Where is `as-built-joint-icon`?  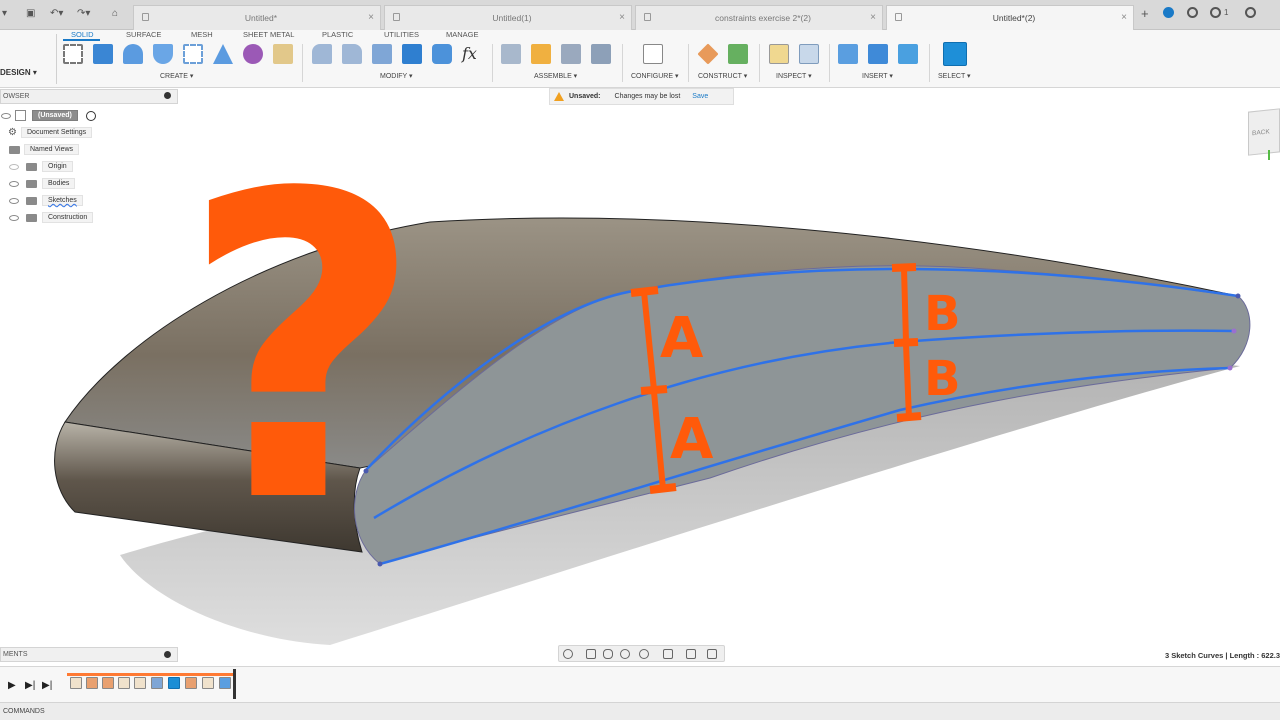
as-built-joint-icon is located at coordinates (571, 54).